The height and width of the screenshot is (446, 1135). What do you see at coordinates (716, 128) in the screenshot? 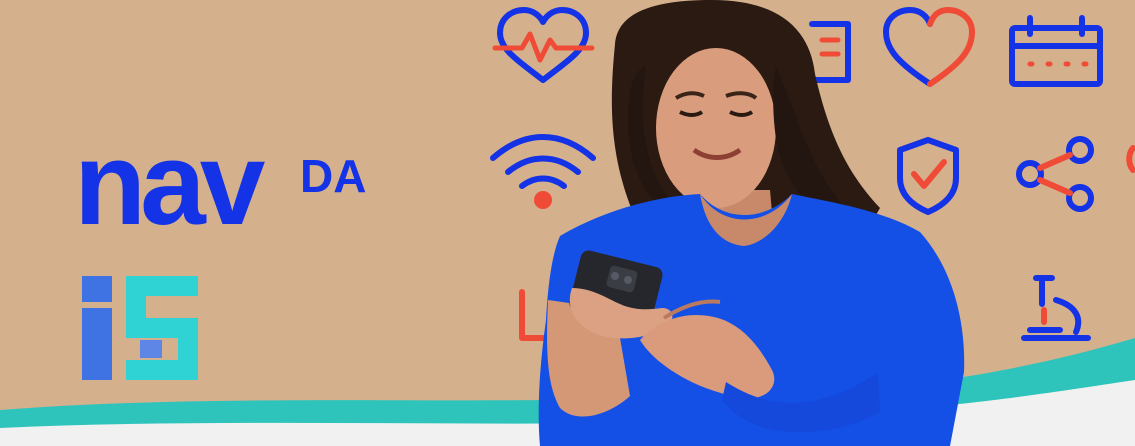
I see `face` at bounding box center [716, 128].